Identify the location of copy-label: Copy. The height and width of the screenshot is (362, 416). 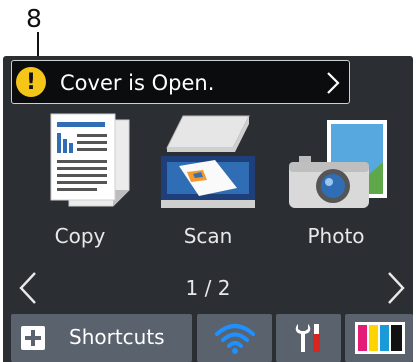
(80, 236).